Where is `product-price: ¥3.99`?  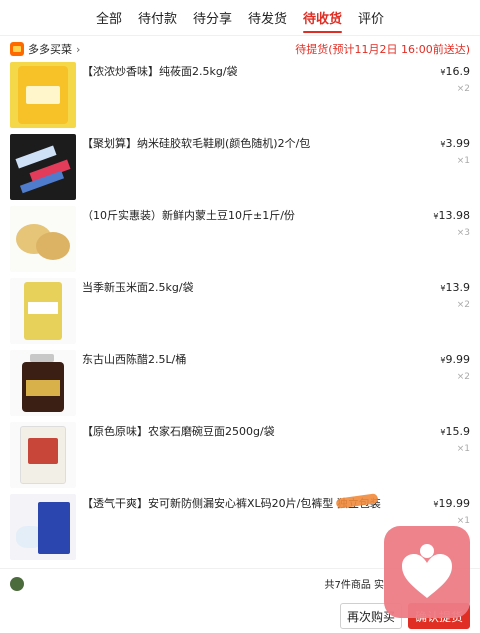 product-price: ¥3.99 is located at coordinates (455, 143).